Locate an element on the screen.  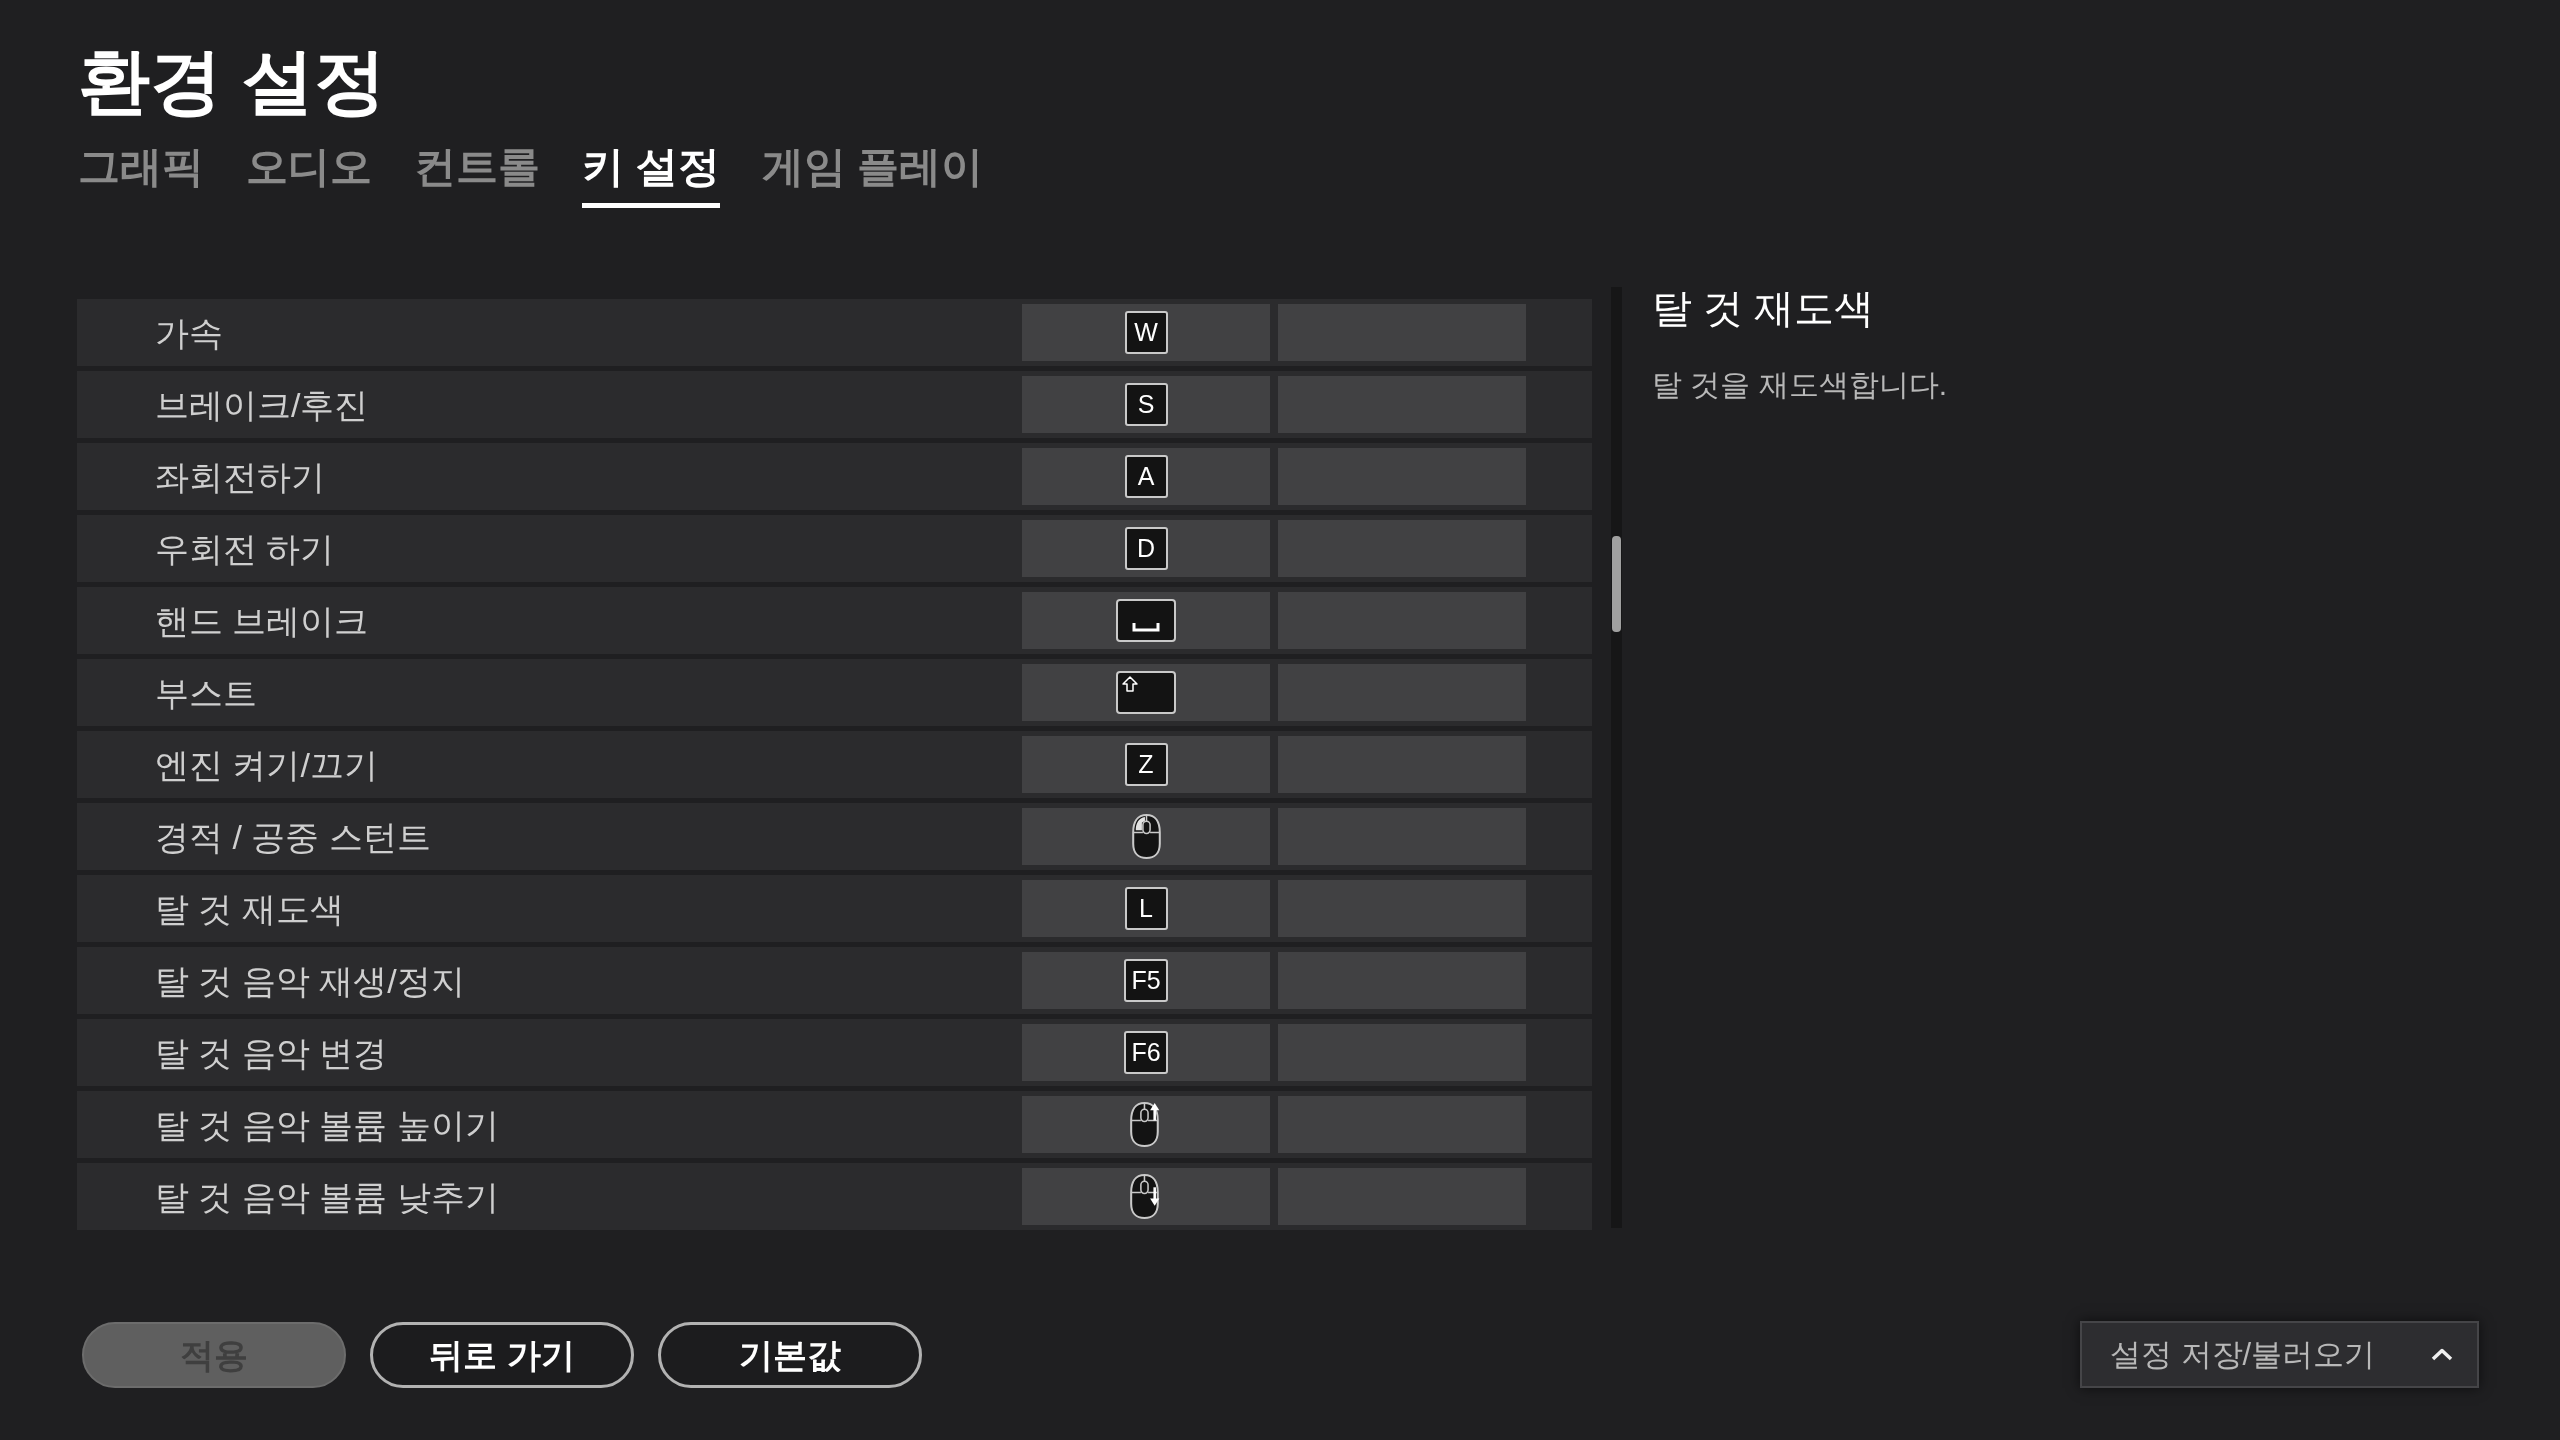
key-binding-slot: D is located at coordinates (1146, 548).